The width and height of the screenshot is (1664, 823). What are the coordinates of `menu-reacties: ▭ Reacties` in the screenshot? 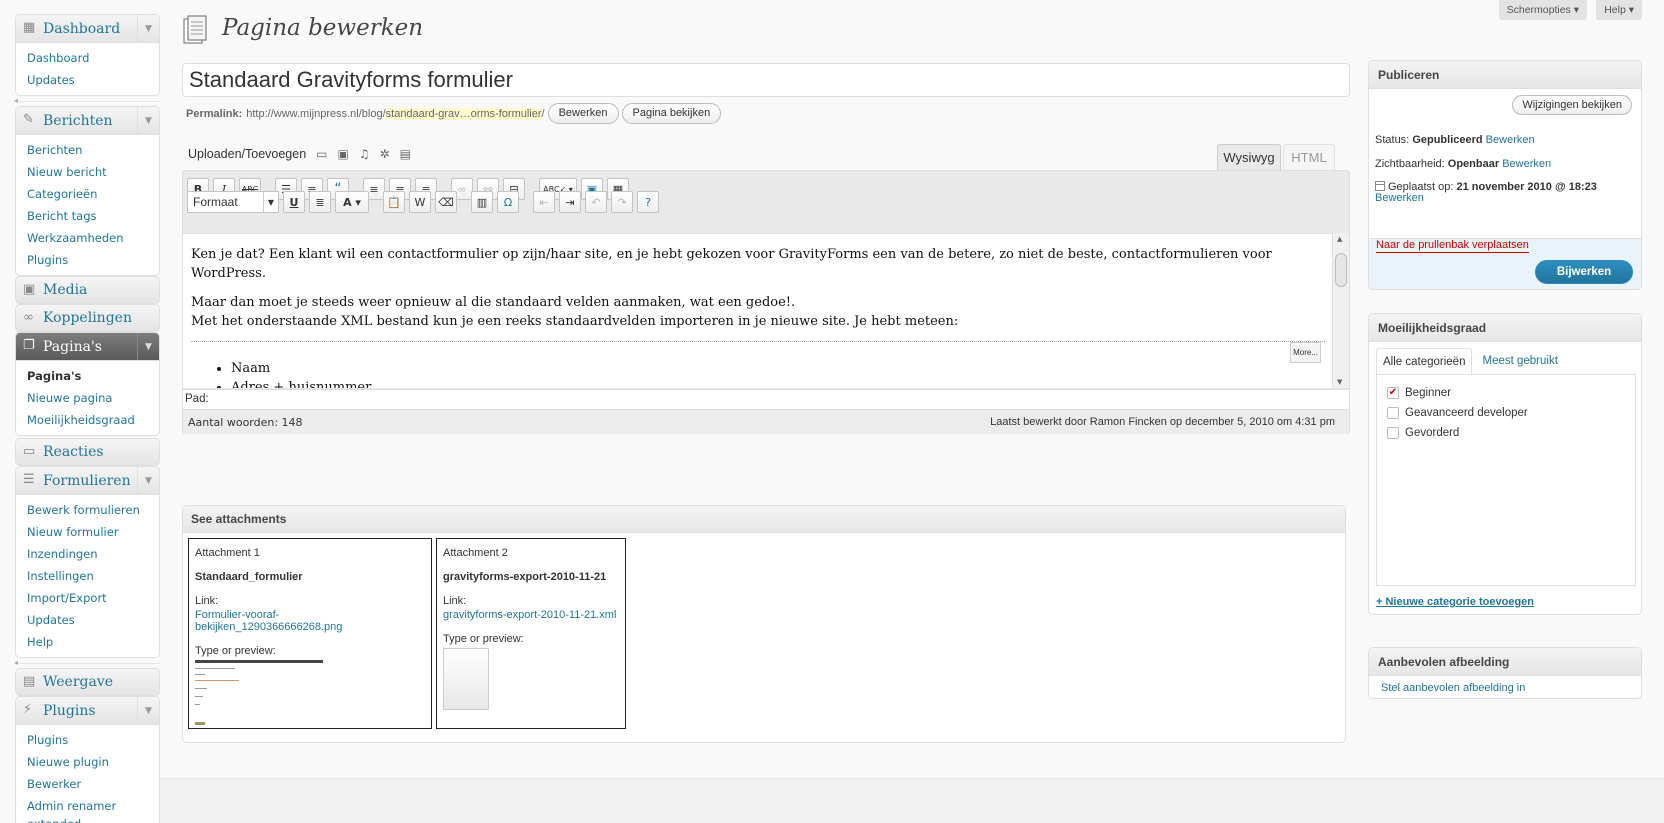 It's located at (87, 452).